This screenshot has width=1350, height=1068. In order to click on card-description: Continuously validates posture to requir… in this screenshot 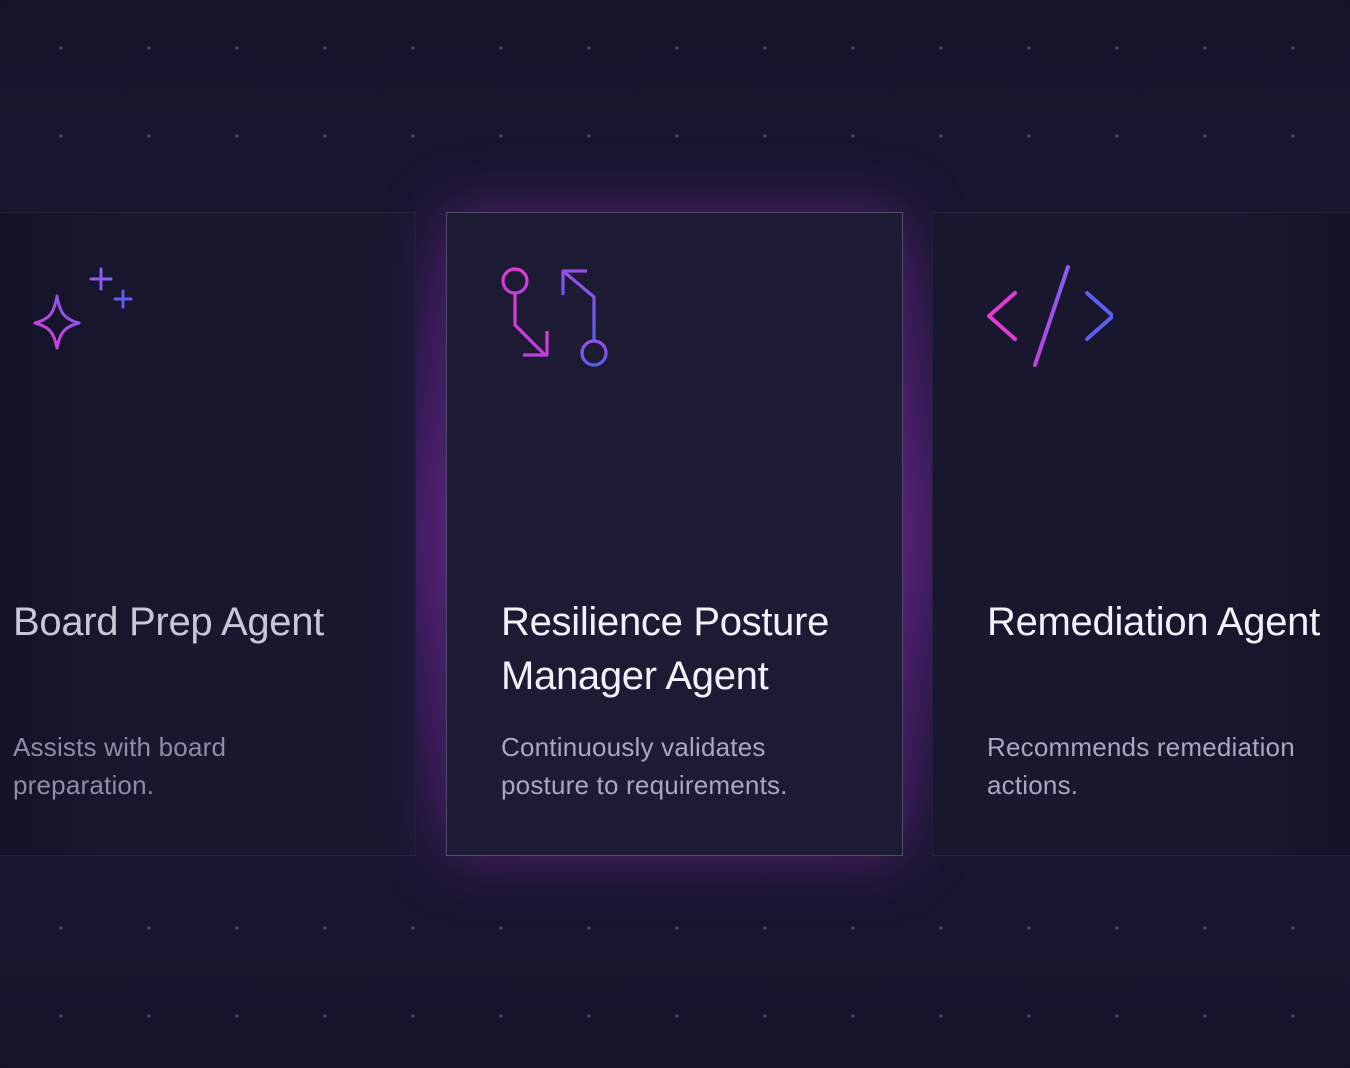, I will do `click(644, 766)`.